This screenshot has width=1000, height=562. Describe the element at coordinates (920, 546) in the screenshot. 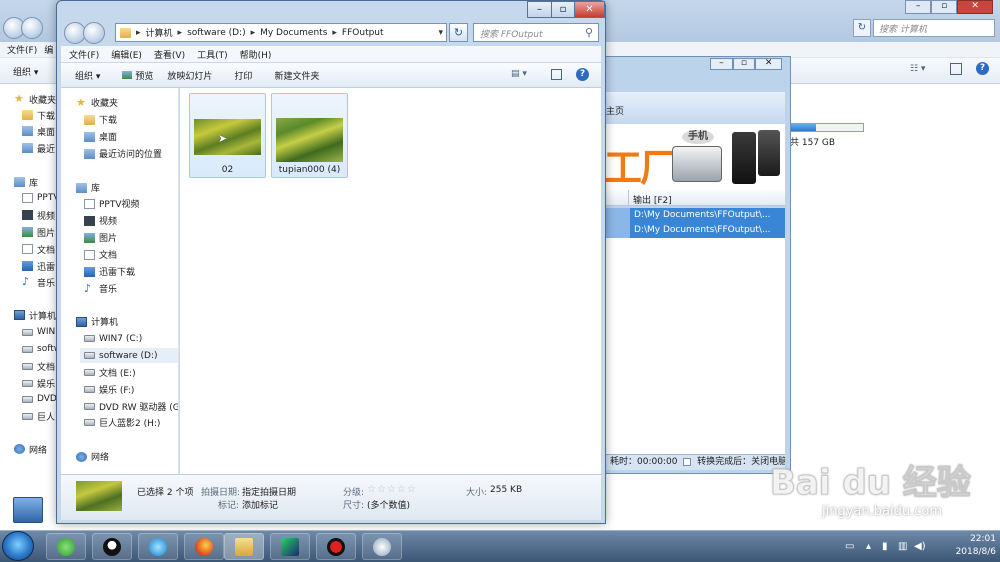

I see `tray-volume-icon: ◀)` at that location.